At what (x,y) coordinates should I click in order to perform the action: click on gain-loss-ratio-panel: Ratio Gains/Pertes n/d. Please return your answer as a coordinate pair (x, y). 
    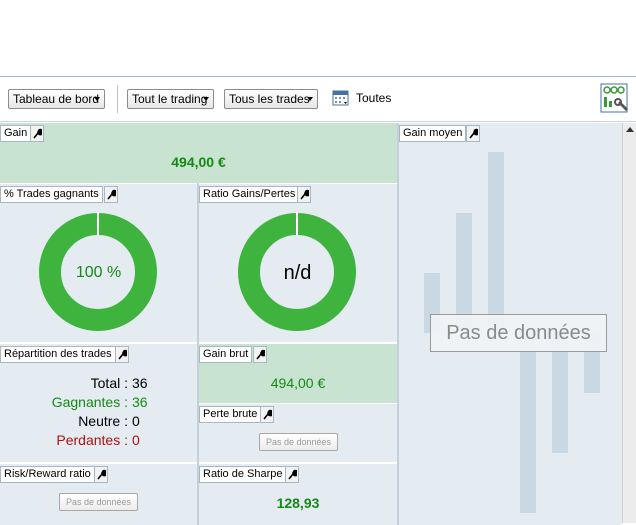
    Looking at the image, I should click on (298, 263).